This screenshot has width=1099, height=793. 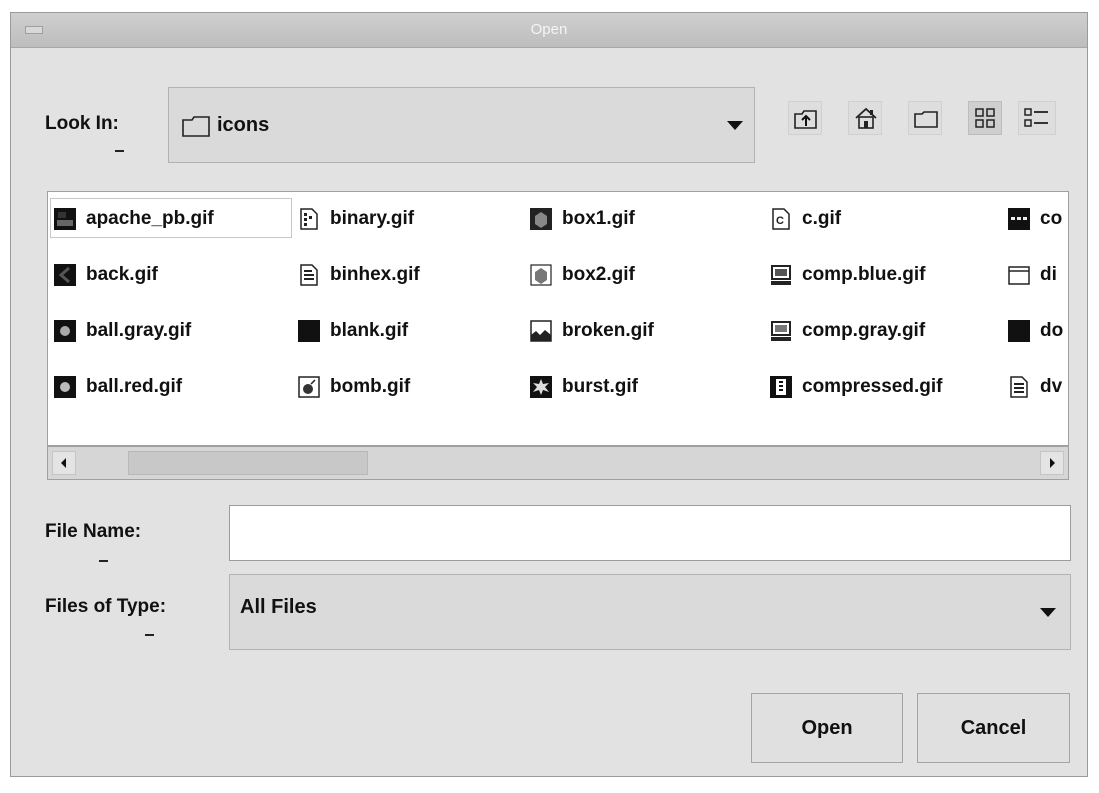 What do you see at coordinates (106, 606) in the screenshot?
I see `file-type-label: Files of Type:` at bounding box center [106, 606].